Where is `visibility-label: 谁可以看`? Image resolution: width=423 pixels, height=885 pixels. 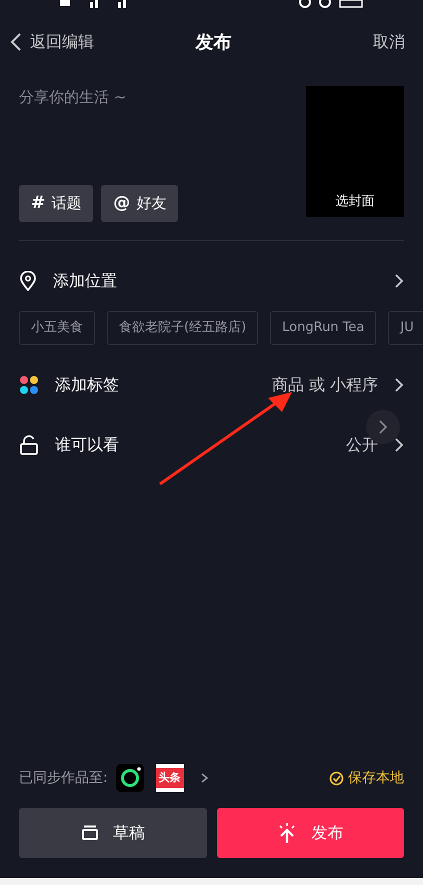 visibility-label: 谁可以看 is located at coordinates (192, 444).